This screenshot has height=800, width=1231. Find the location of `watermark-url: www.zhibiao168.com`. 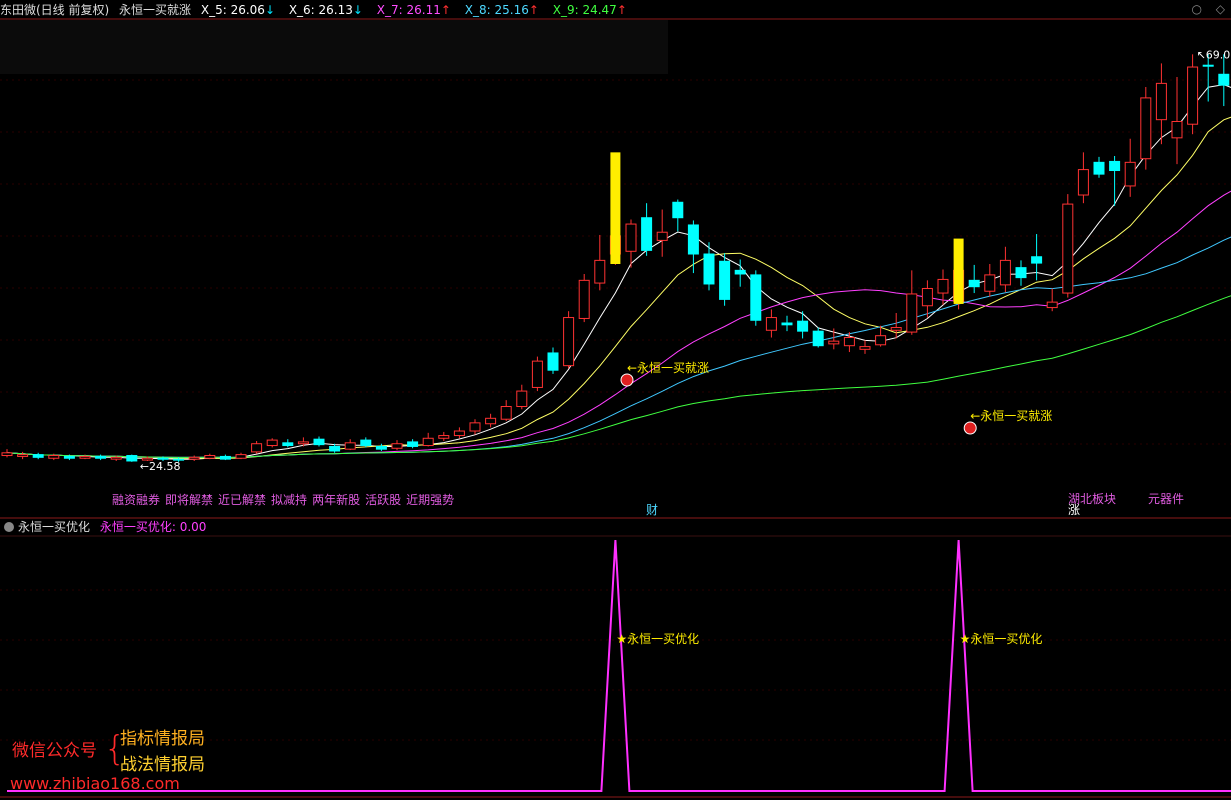

watermark-url: www.zhibiao168.com is located at coordinates (95, 783).